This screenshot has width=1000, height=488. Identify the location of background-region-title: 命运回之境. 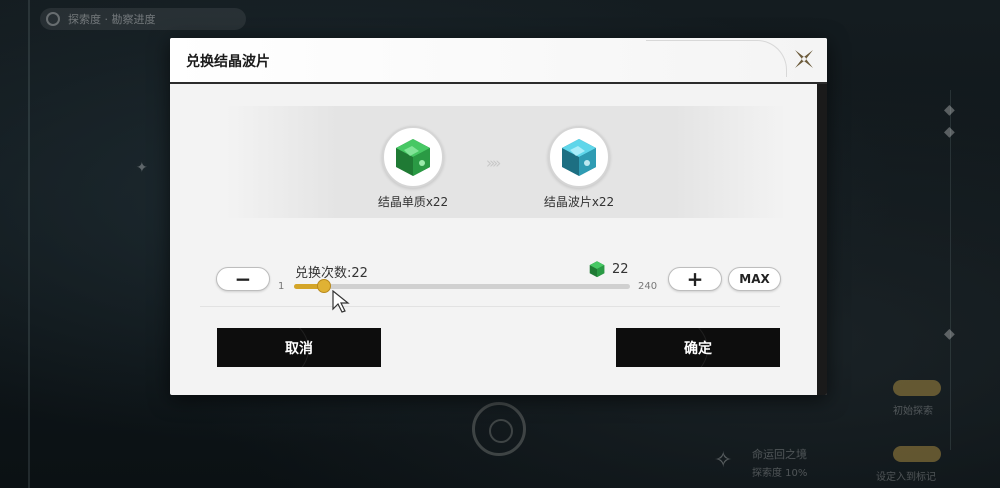
(779, 454).